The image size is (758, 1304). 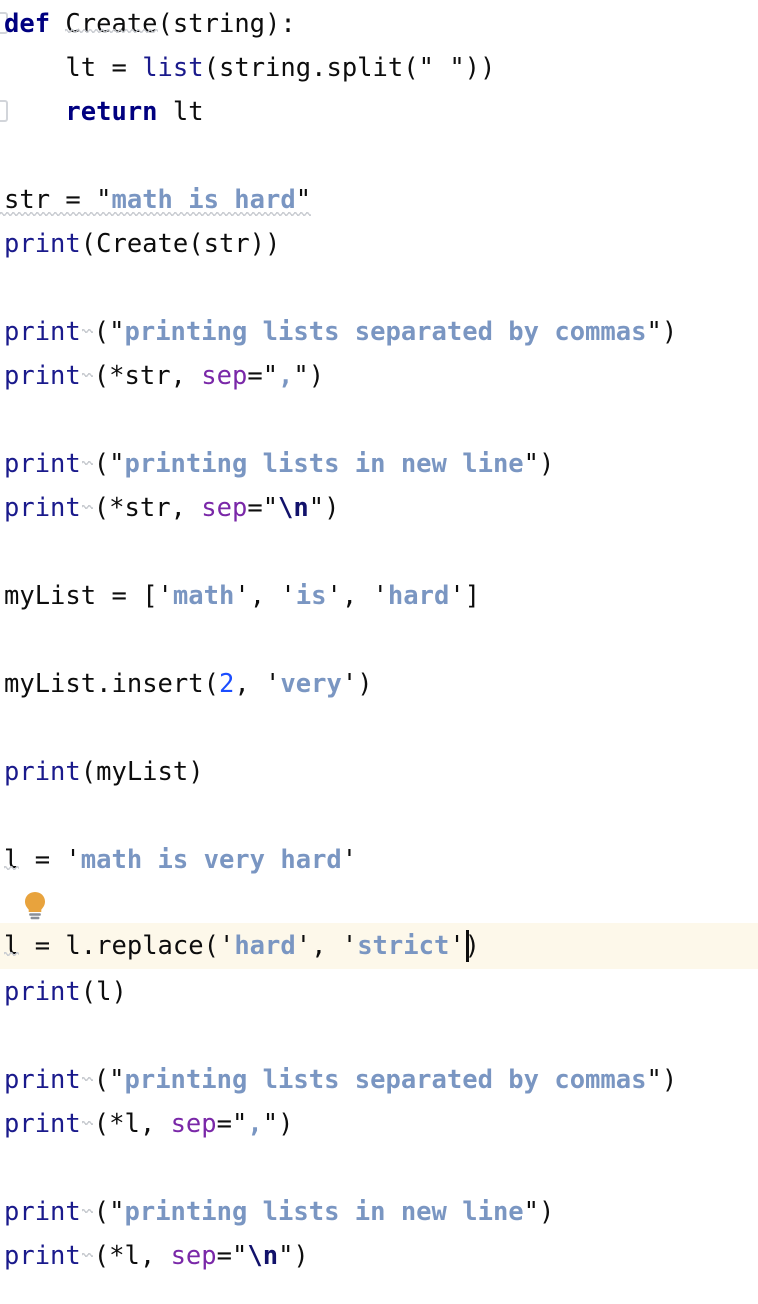 I want to click on code-line: print(l), so click(x=379, y=992).